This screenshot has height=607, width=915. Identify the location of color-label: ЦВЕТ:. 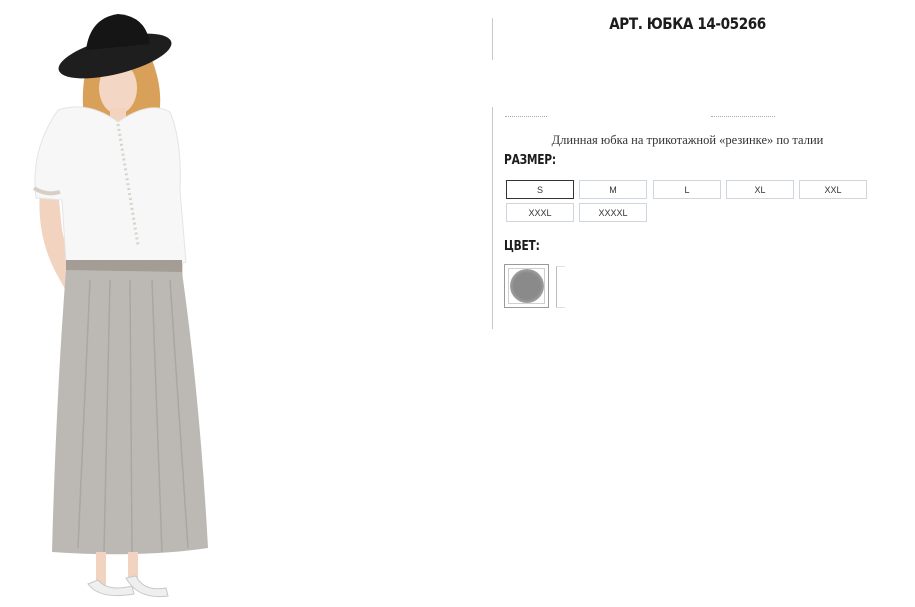
(522, 246).